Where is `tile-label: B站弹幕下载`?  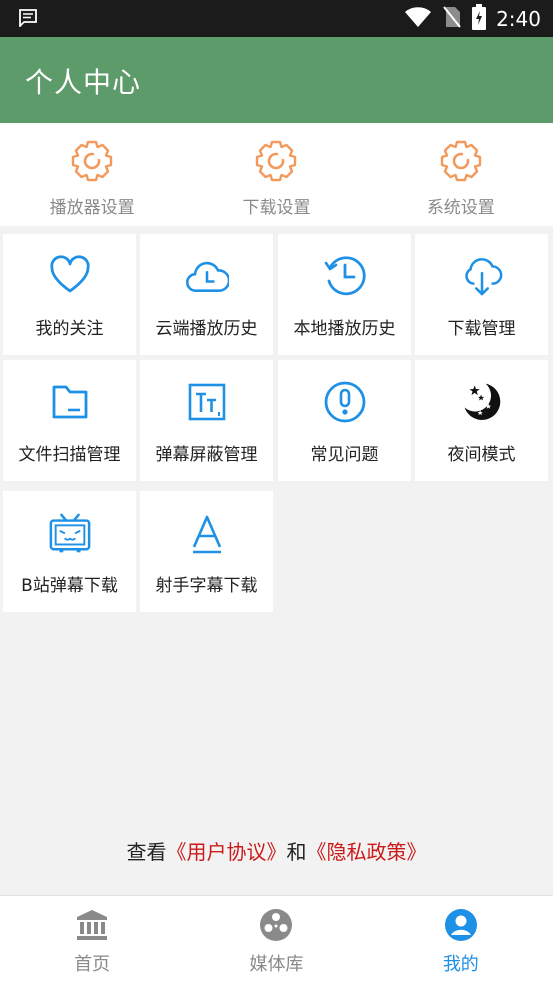 tile-label: B站弹幕下载 is located at coordinates (69, 586).